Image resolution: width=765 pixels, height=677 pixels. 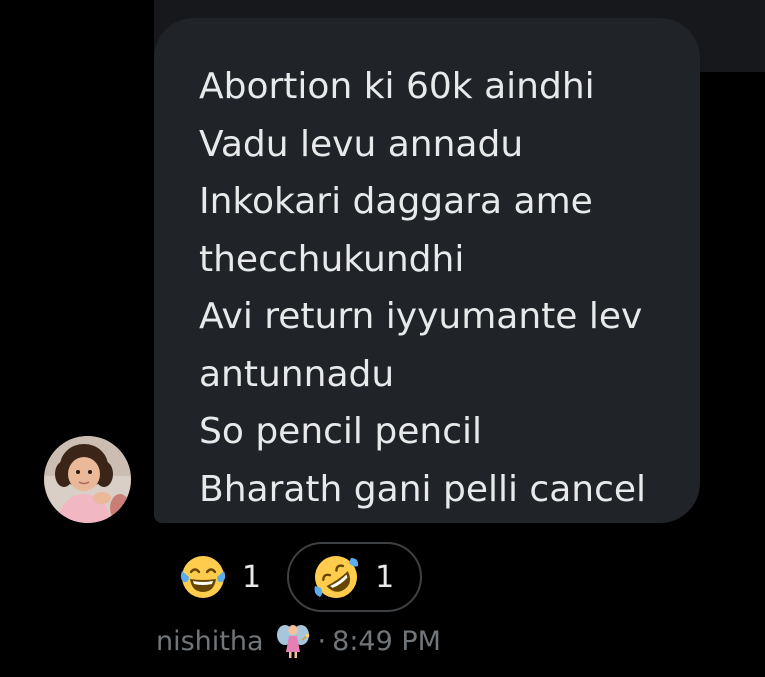 I want to click on message-meta: nishitha · 8:49 PM, so click(x=298, y=641).